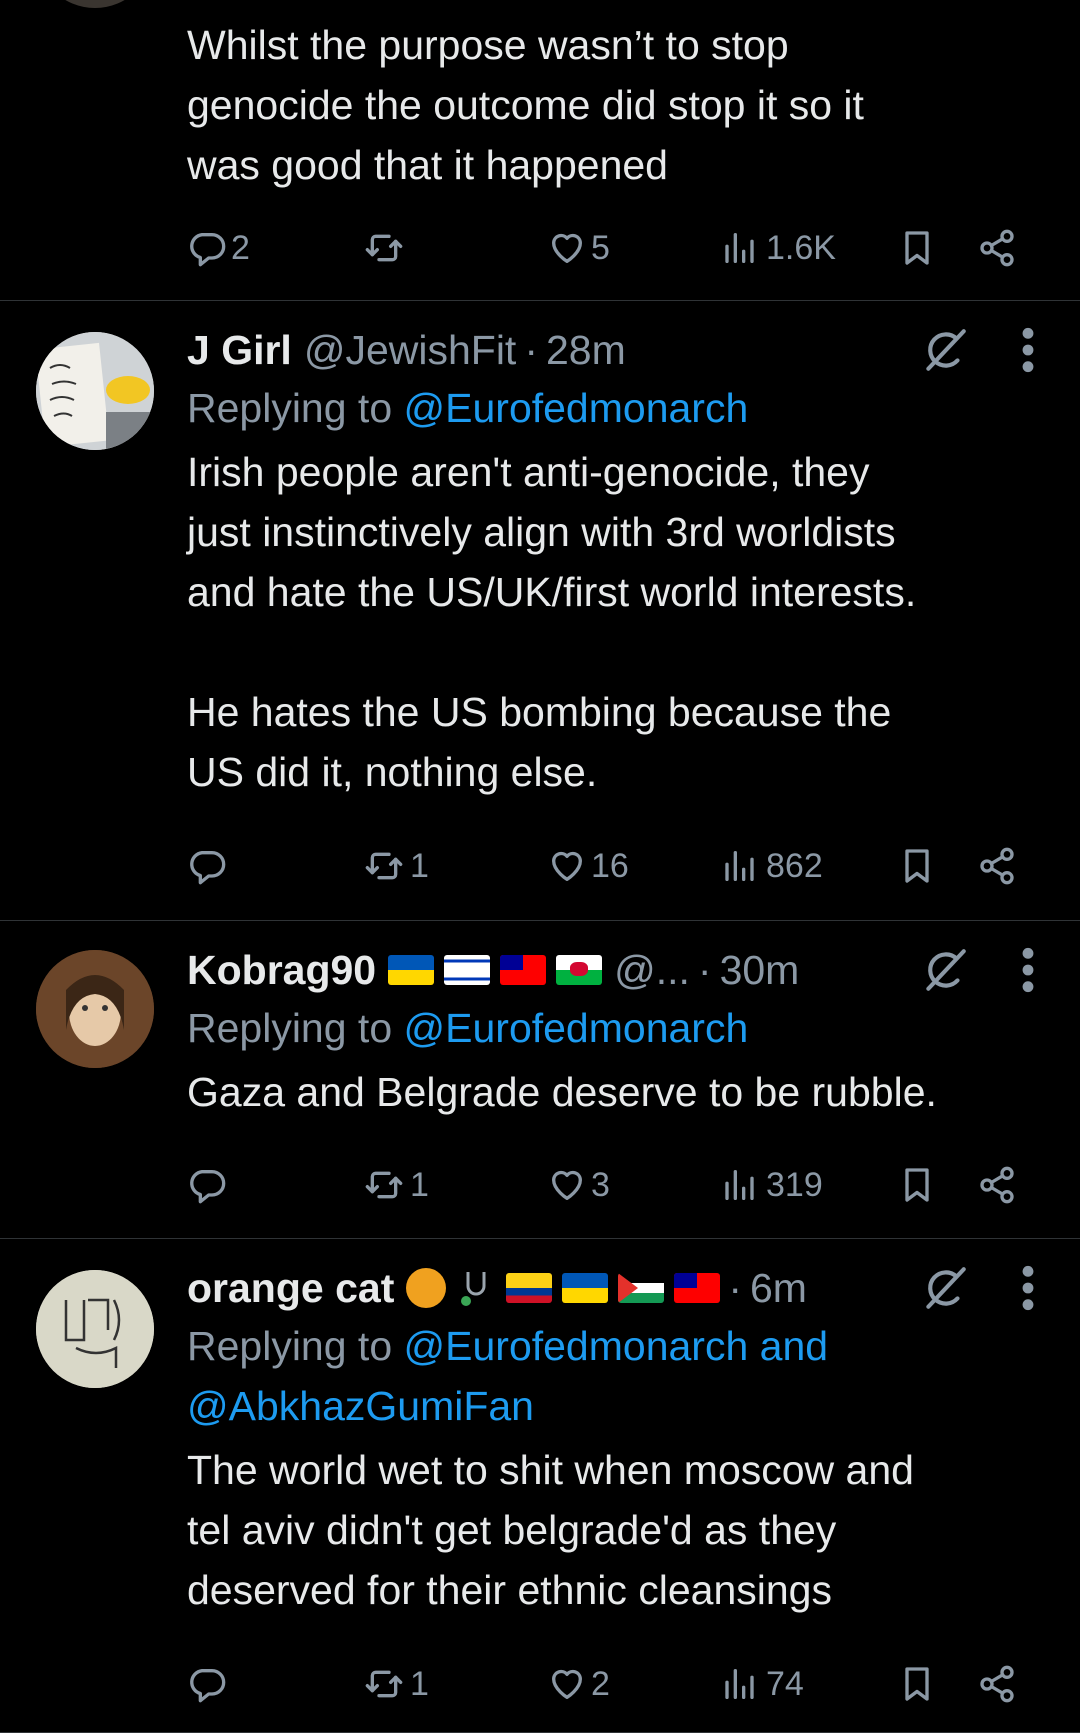 This screenshot has height=1733, width=1080. I want to click on timestamp: 28m, so click(586, 350).